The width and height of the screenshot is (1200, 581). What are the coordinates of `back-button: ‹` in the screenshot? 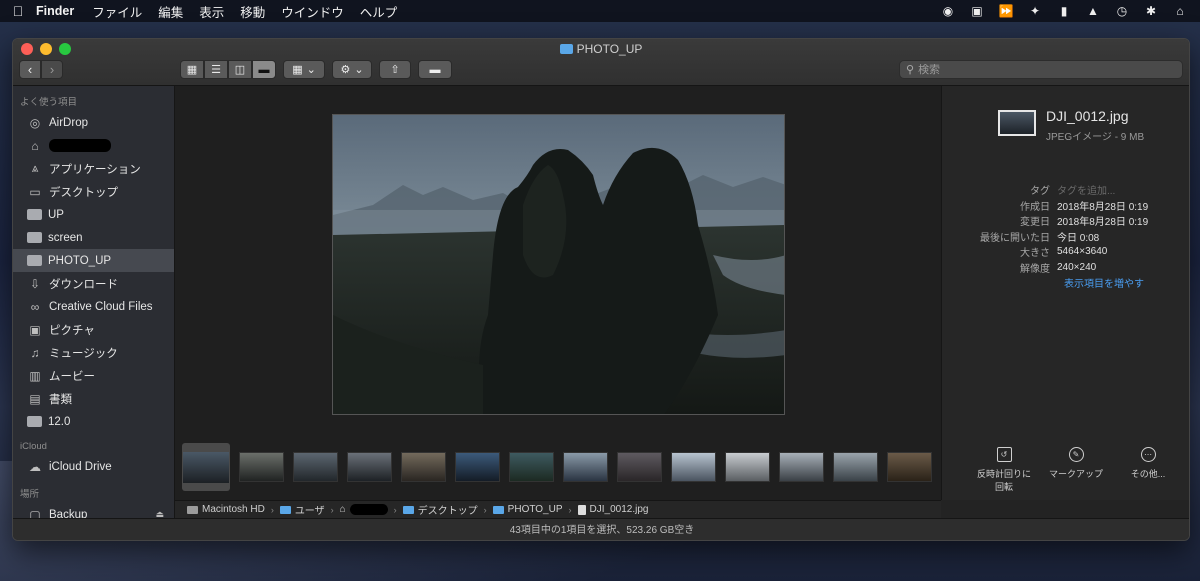 It's located at (30, 69).